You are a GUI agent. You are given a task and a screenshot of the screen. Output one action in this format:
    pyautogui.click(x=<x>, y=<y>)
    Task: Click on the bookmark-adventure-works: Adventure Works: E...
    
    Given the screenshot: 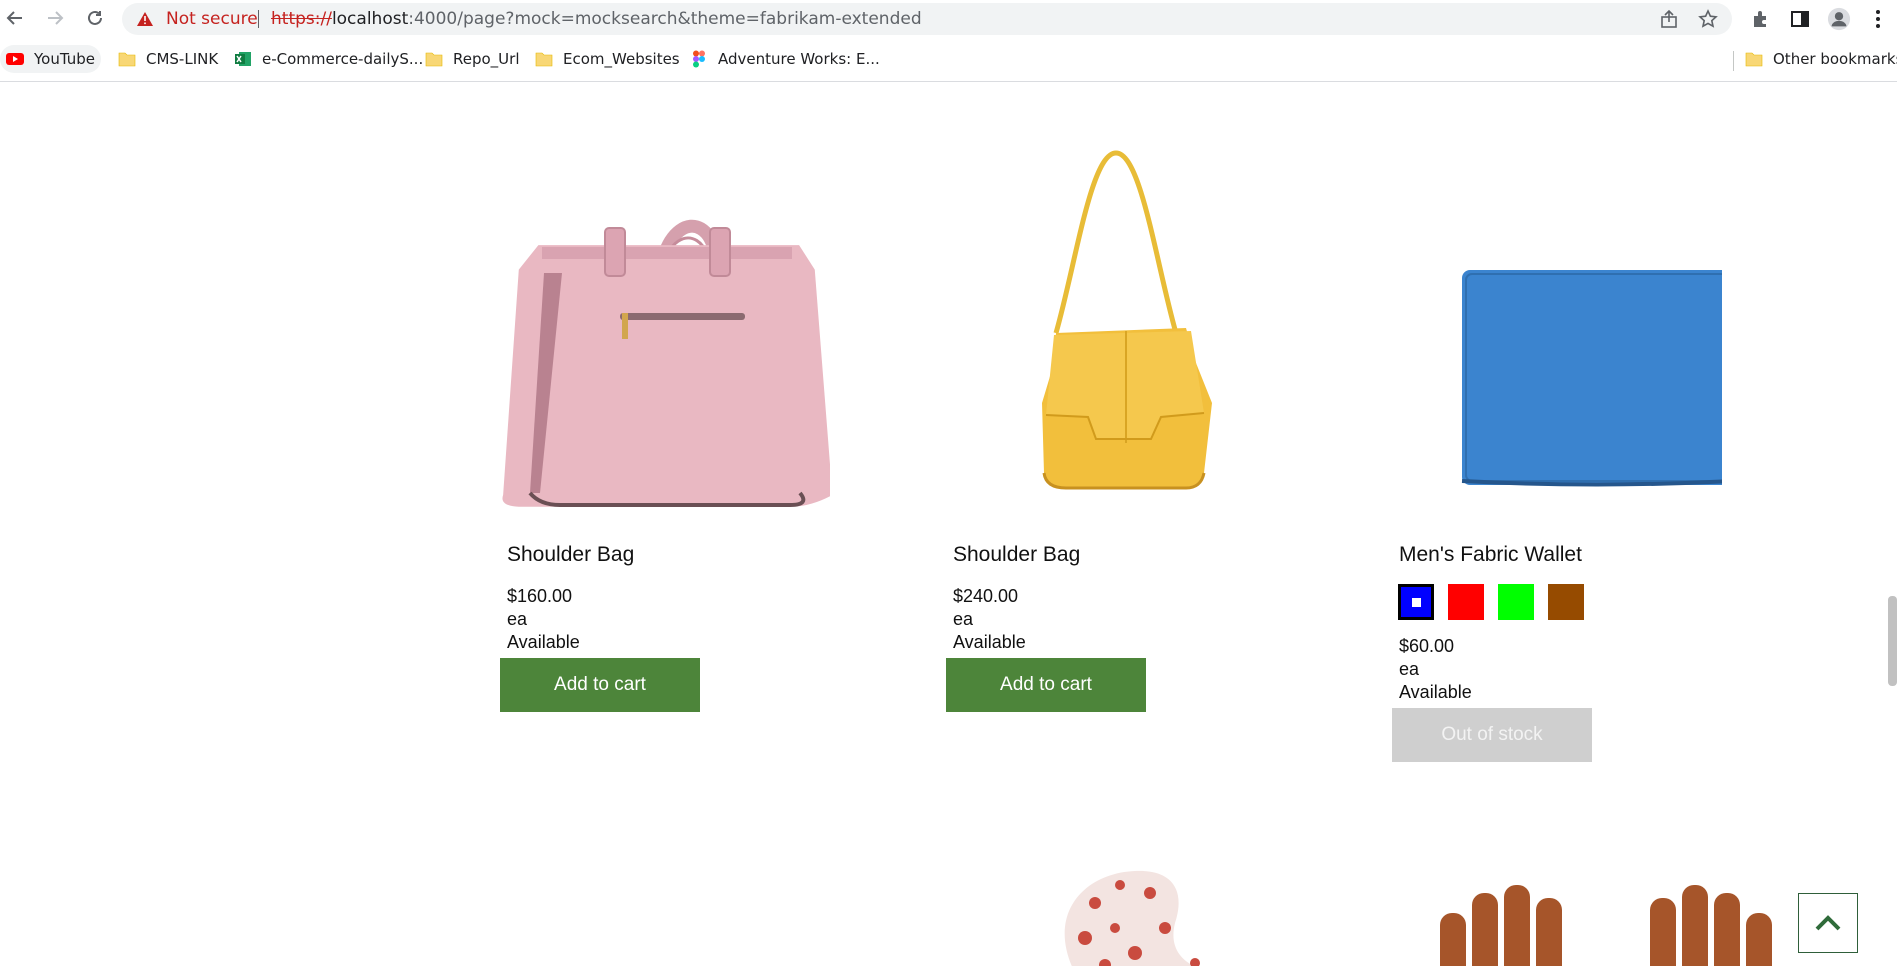 What is the action you would take?
    pyautogui.click(x=785, y=59)
    